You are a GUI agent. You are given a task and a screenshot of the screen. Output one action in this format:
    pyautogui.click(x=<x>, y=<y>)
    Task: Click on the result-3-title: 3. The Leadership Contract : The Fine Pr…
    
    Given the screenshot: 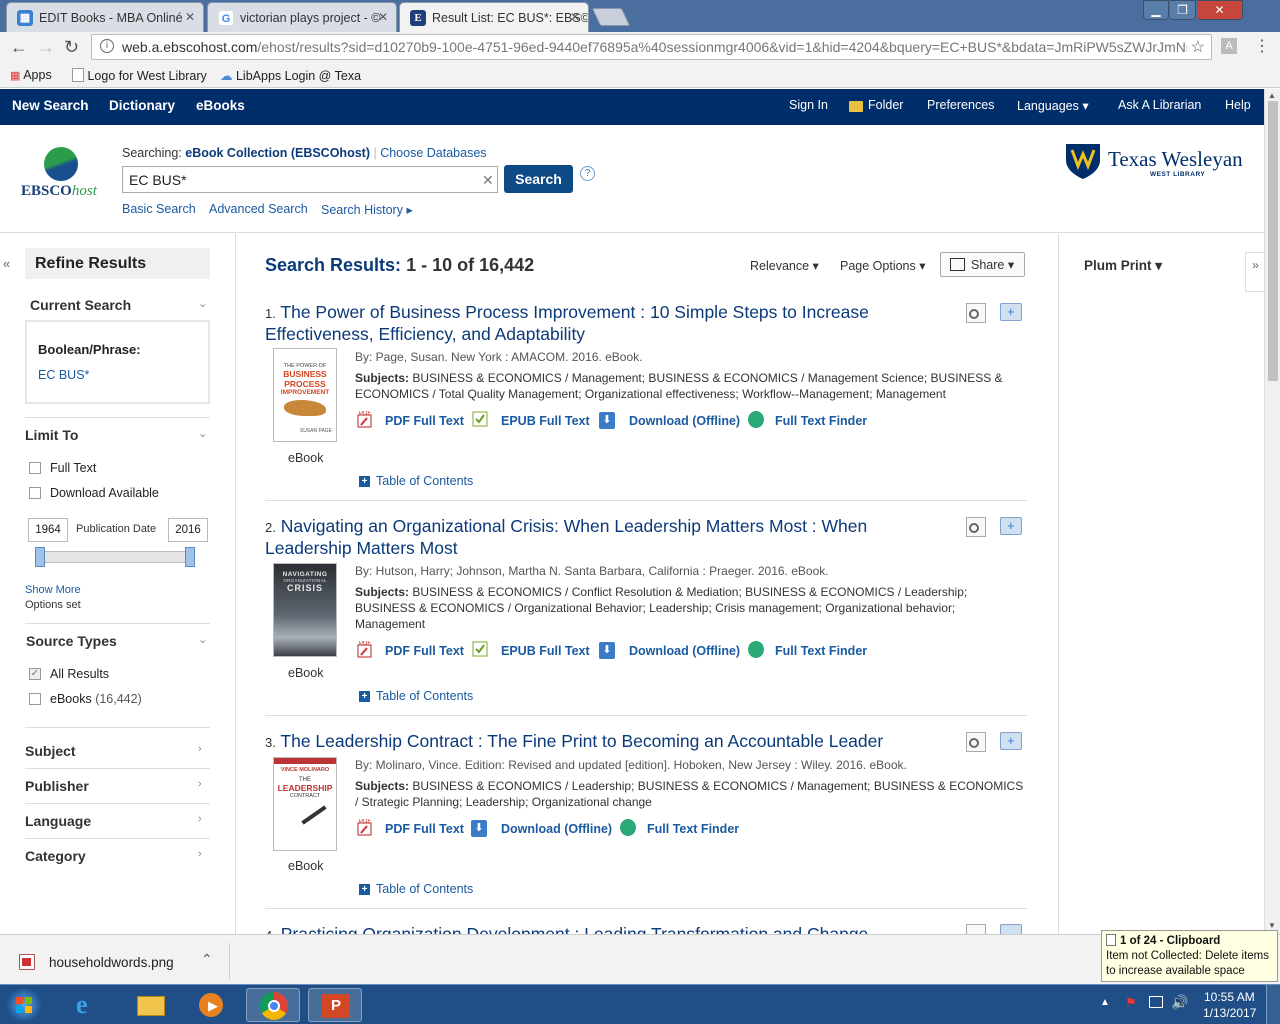 What is the action you would take?
    pyautogui.click(x=610, y=742)
    